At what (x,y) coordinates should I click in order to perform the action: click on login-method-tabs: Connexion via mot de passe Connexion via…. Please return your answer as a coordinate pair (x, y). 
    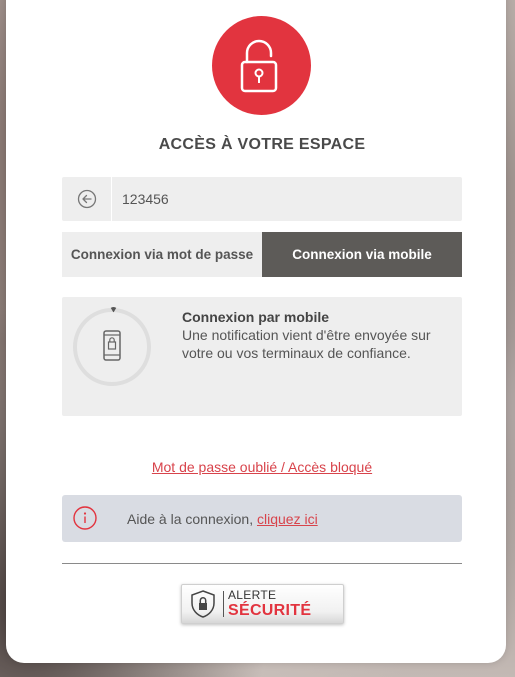
    Looking at the image, I should click on (262, 254).